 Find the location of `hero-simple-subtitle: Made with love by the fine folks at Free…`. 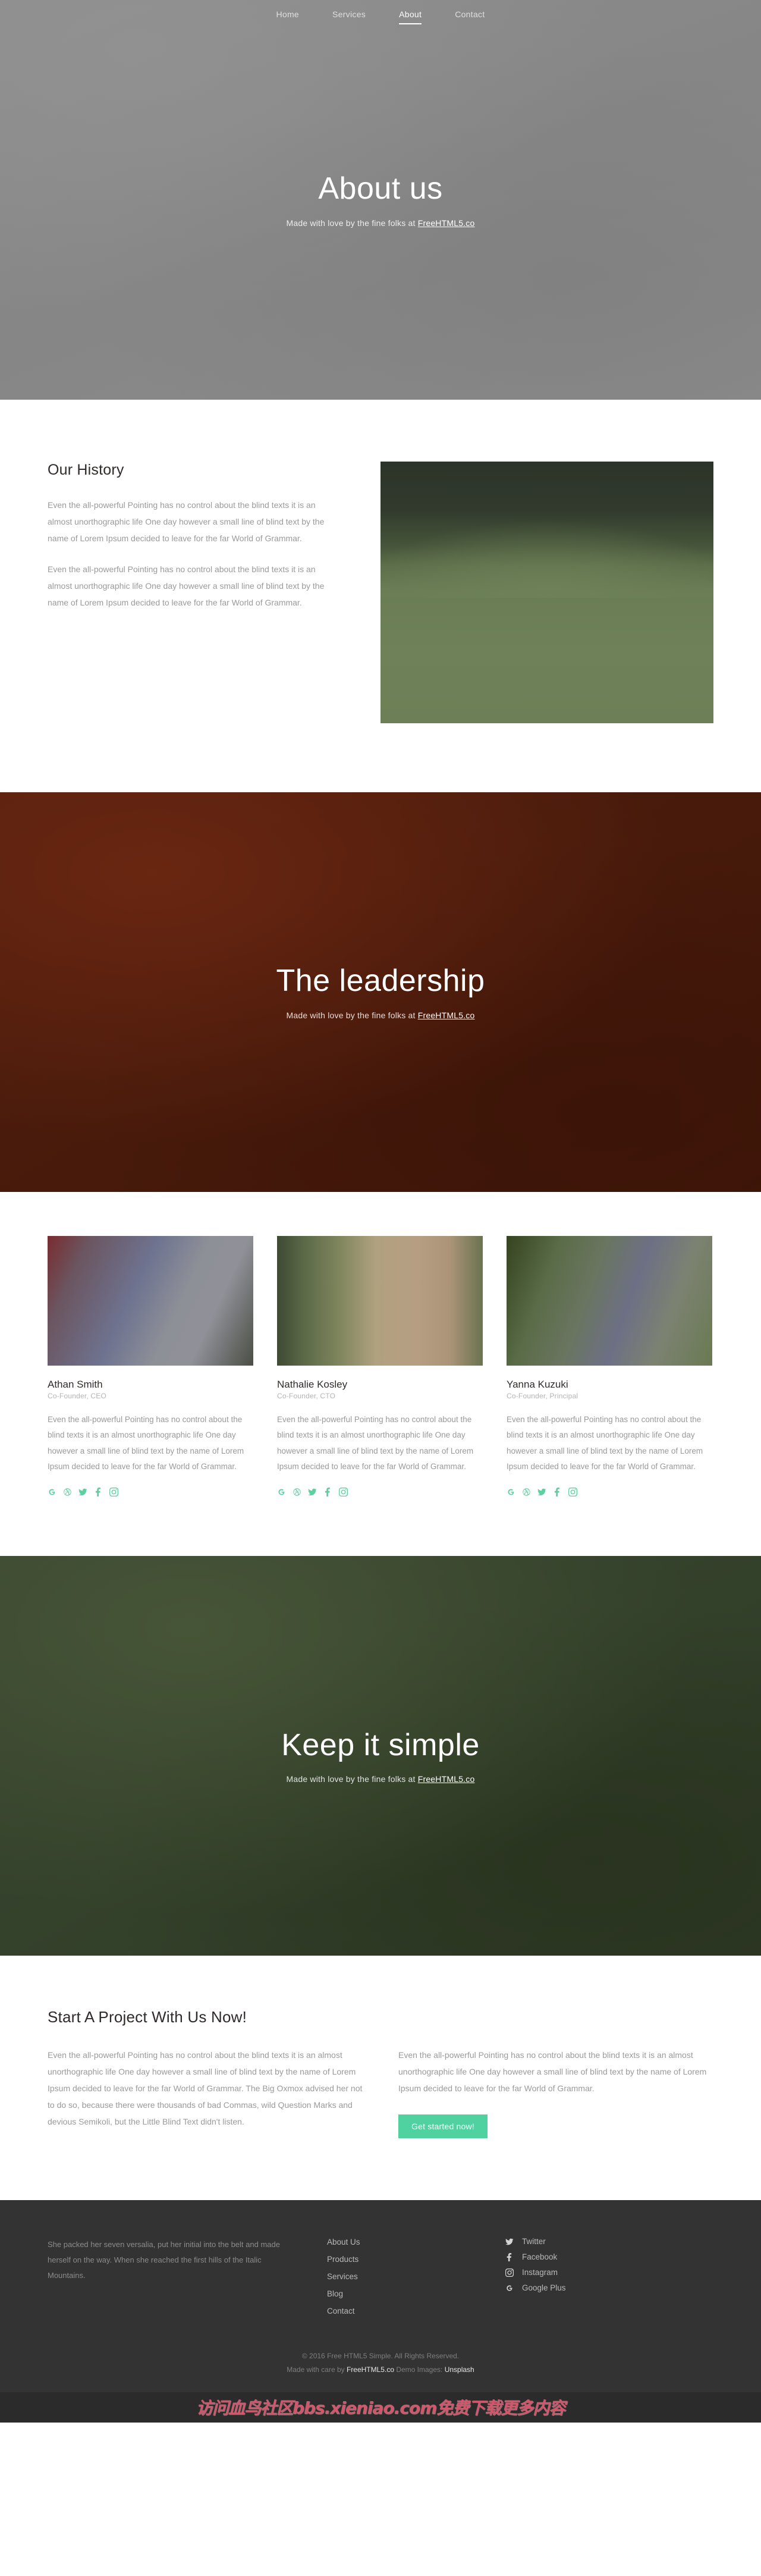

hero-simple-subtitle: Made with love by the fine folks at Free… is located at coordinates (380, 1779).